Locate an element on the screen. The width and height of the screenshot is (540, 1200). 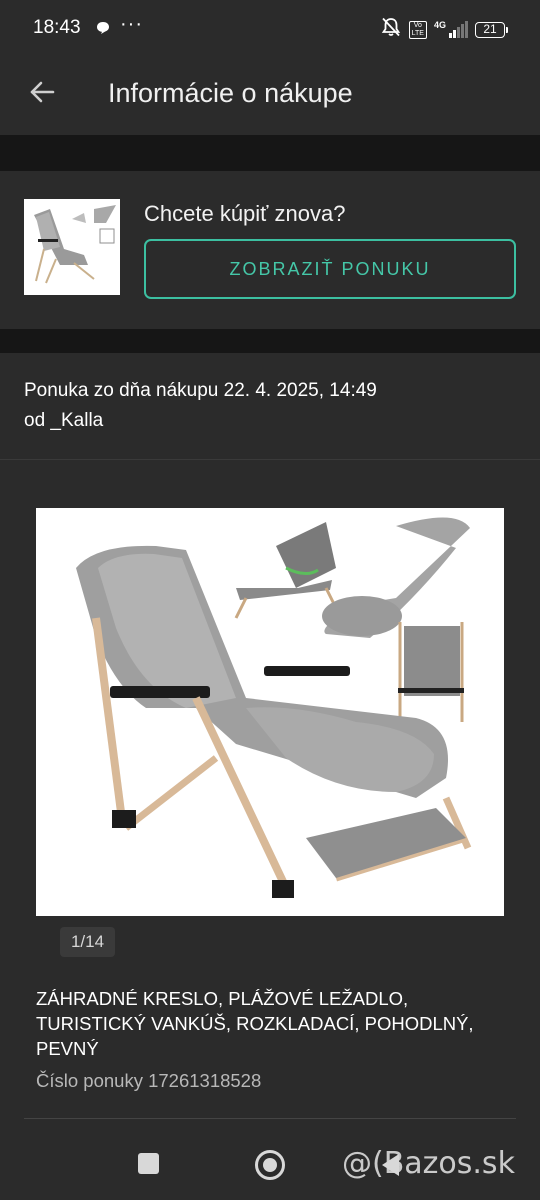
rebuy-question: Chcete kúpiť znova? is located at coordinates (245, 213).